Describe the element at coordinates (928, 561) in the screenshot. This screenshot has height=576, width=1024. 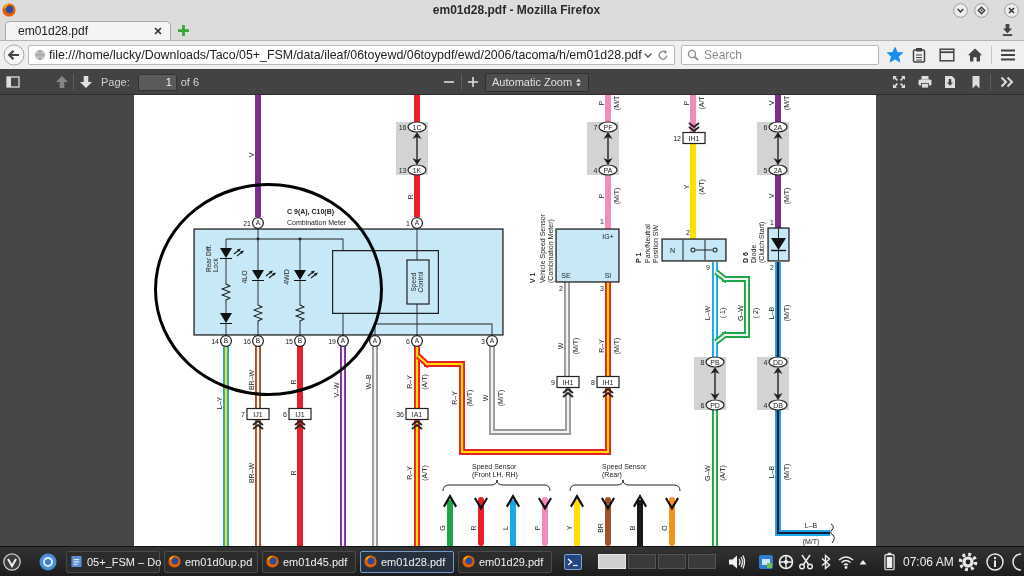
I see `clock: 07:06 AM` at that location.